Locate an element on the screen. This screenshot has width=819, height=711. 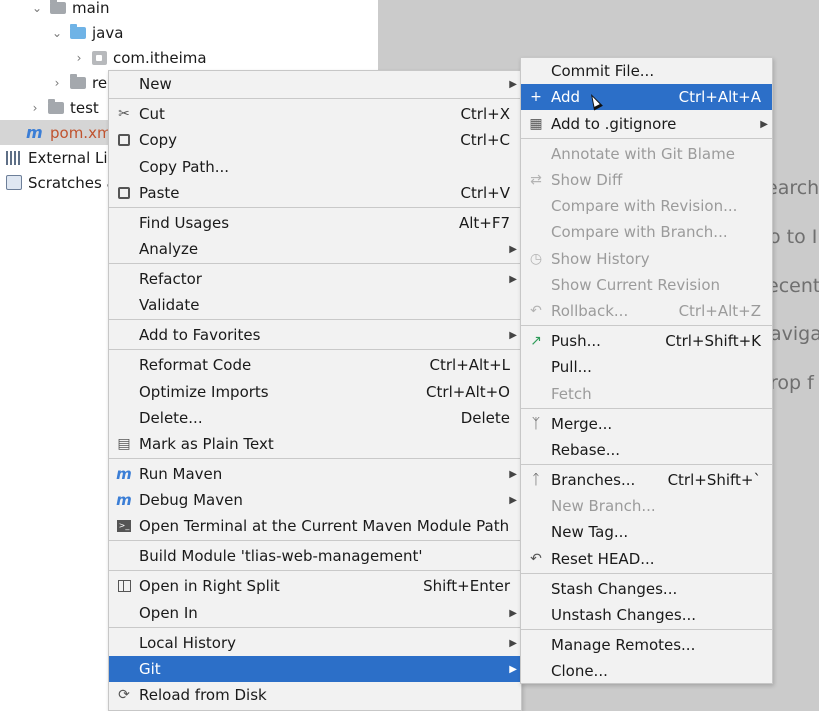
tree-item-main: ⌄ main is located at coordinates (69, 10).